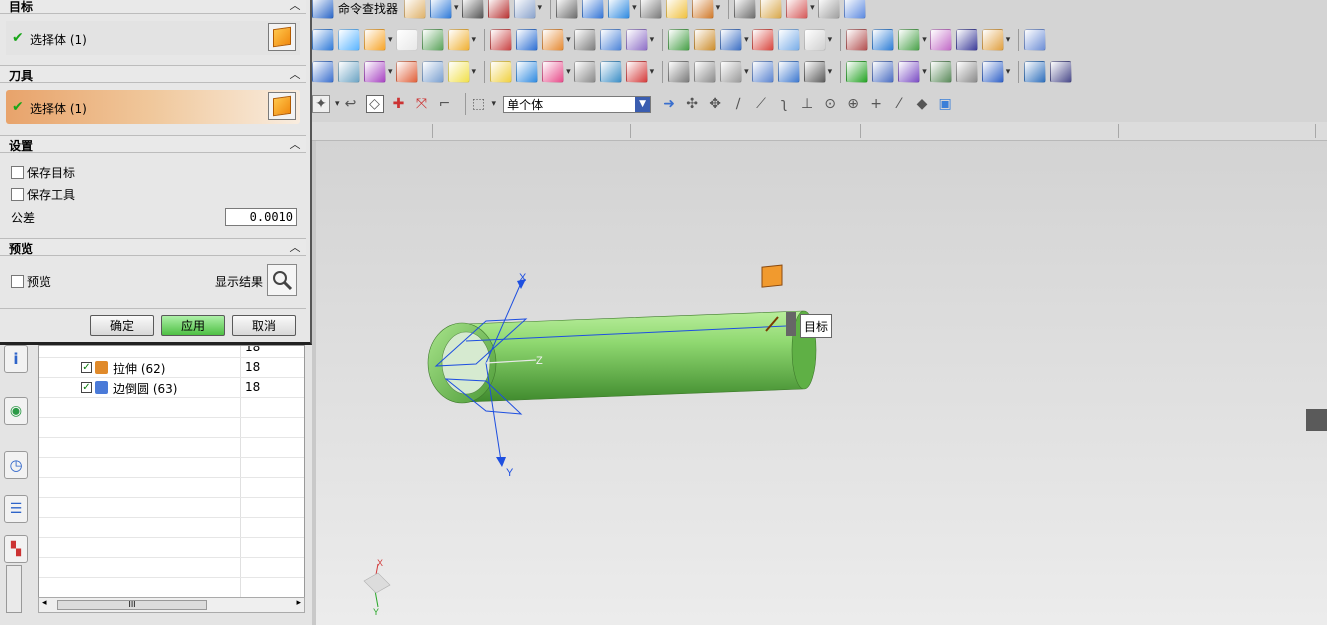 The height and width of the screenshot is (625, 1327). I want to click on keep-tool-checkbox: 保存工具, so click(43, 194).